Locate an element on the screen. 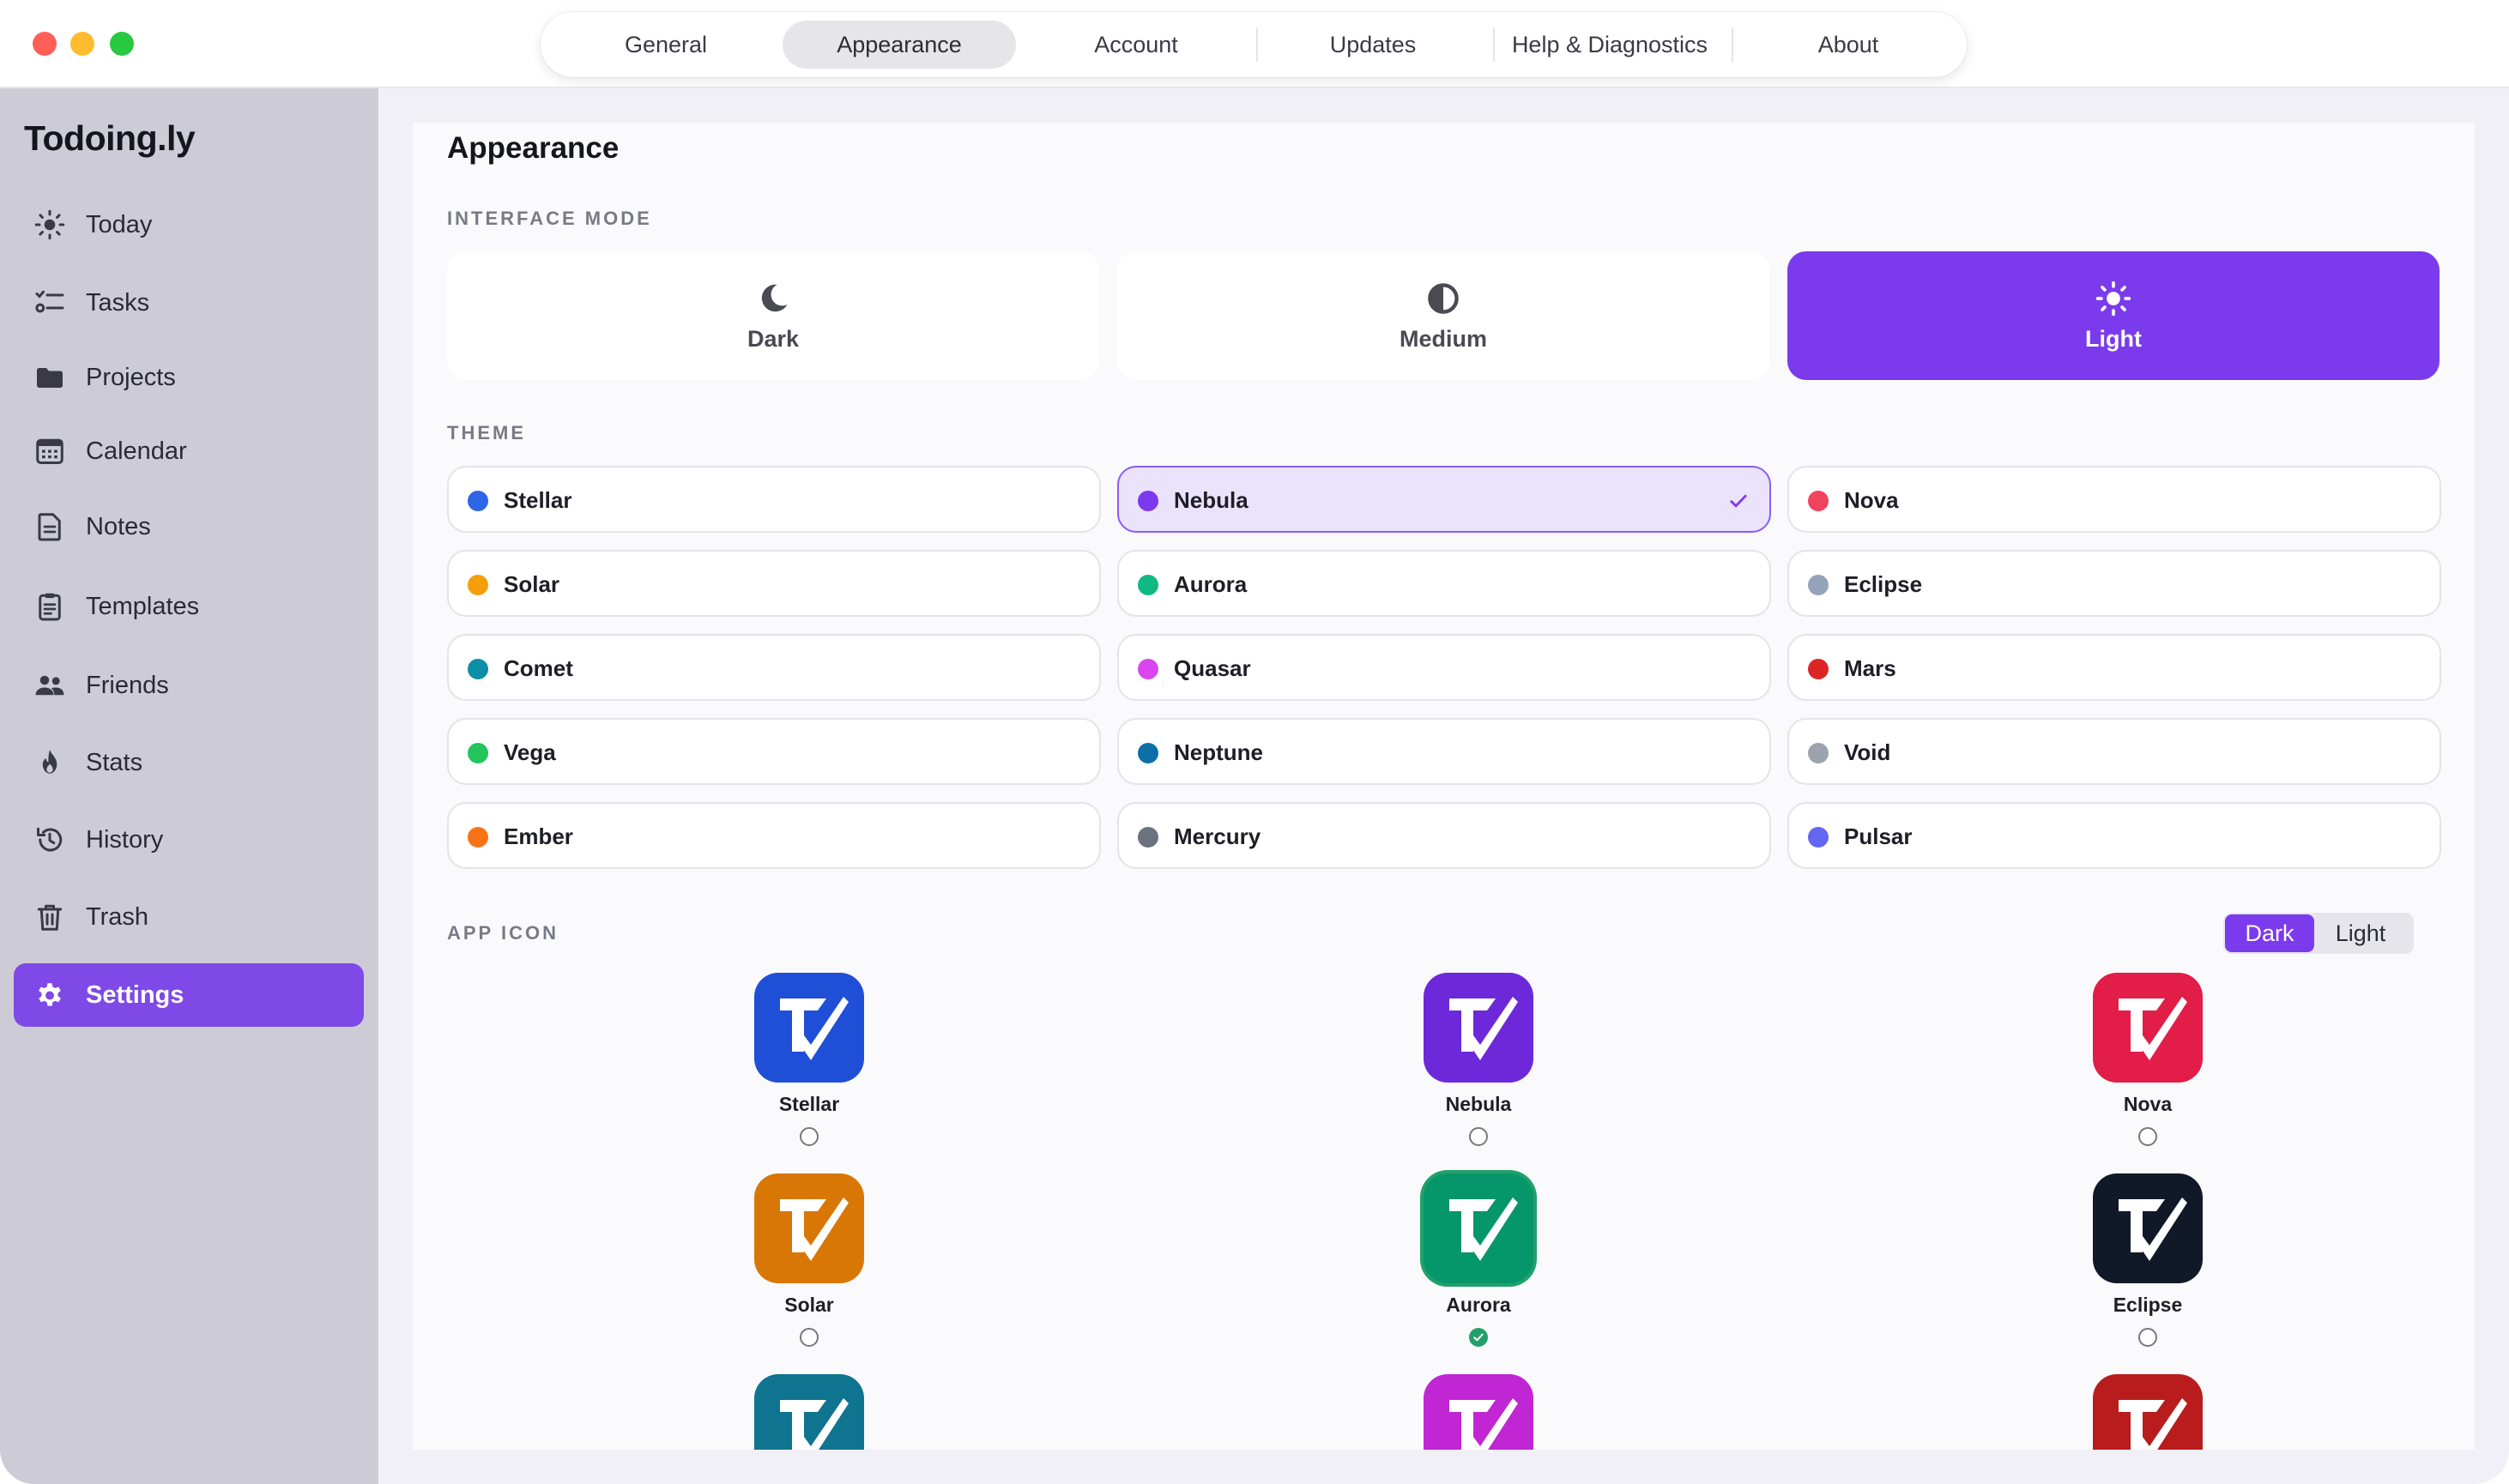 This screenshot has height=1484, width=2509. sidebar-item-calendar: Calendar is located at coordinates (189, 451).